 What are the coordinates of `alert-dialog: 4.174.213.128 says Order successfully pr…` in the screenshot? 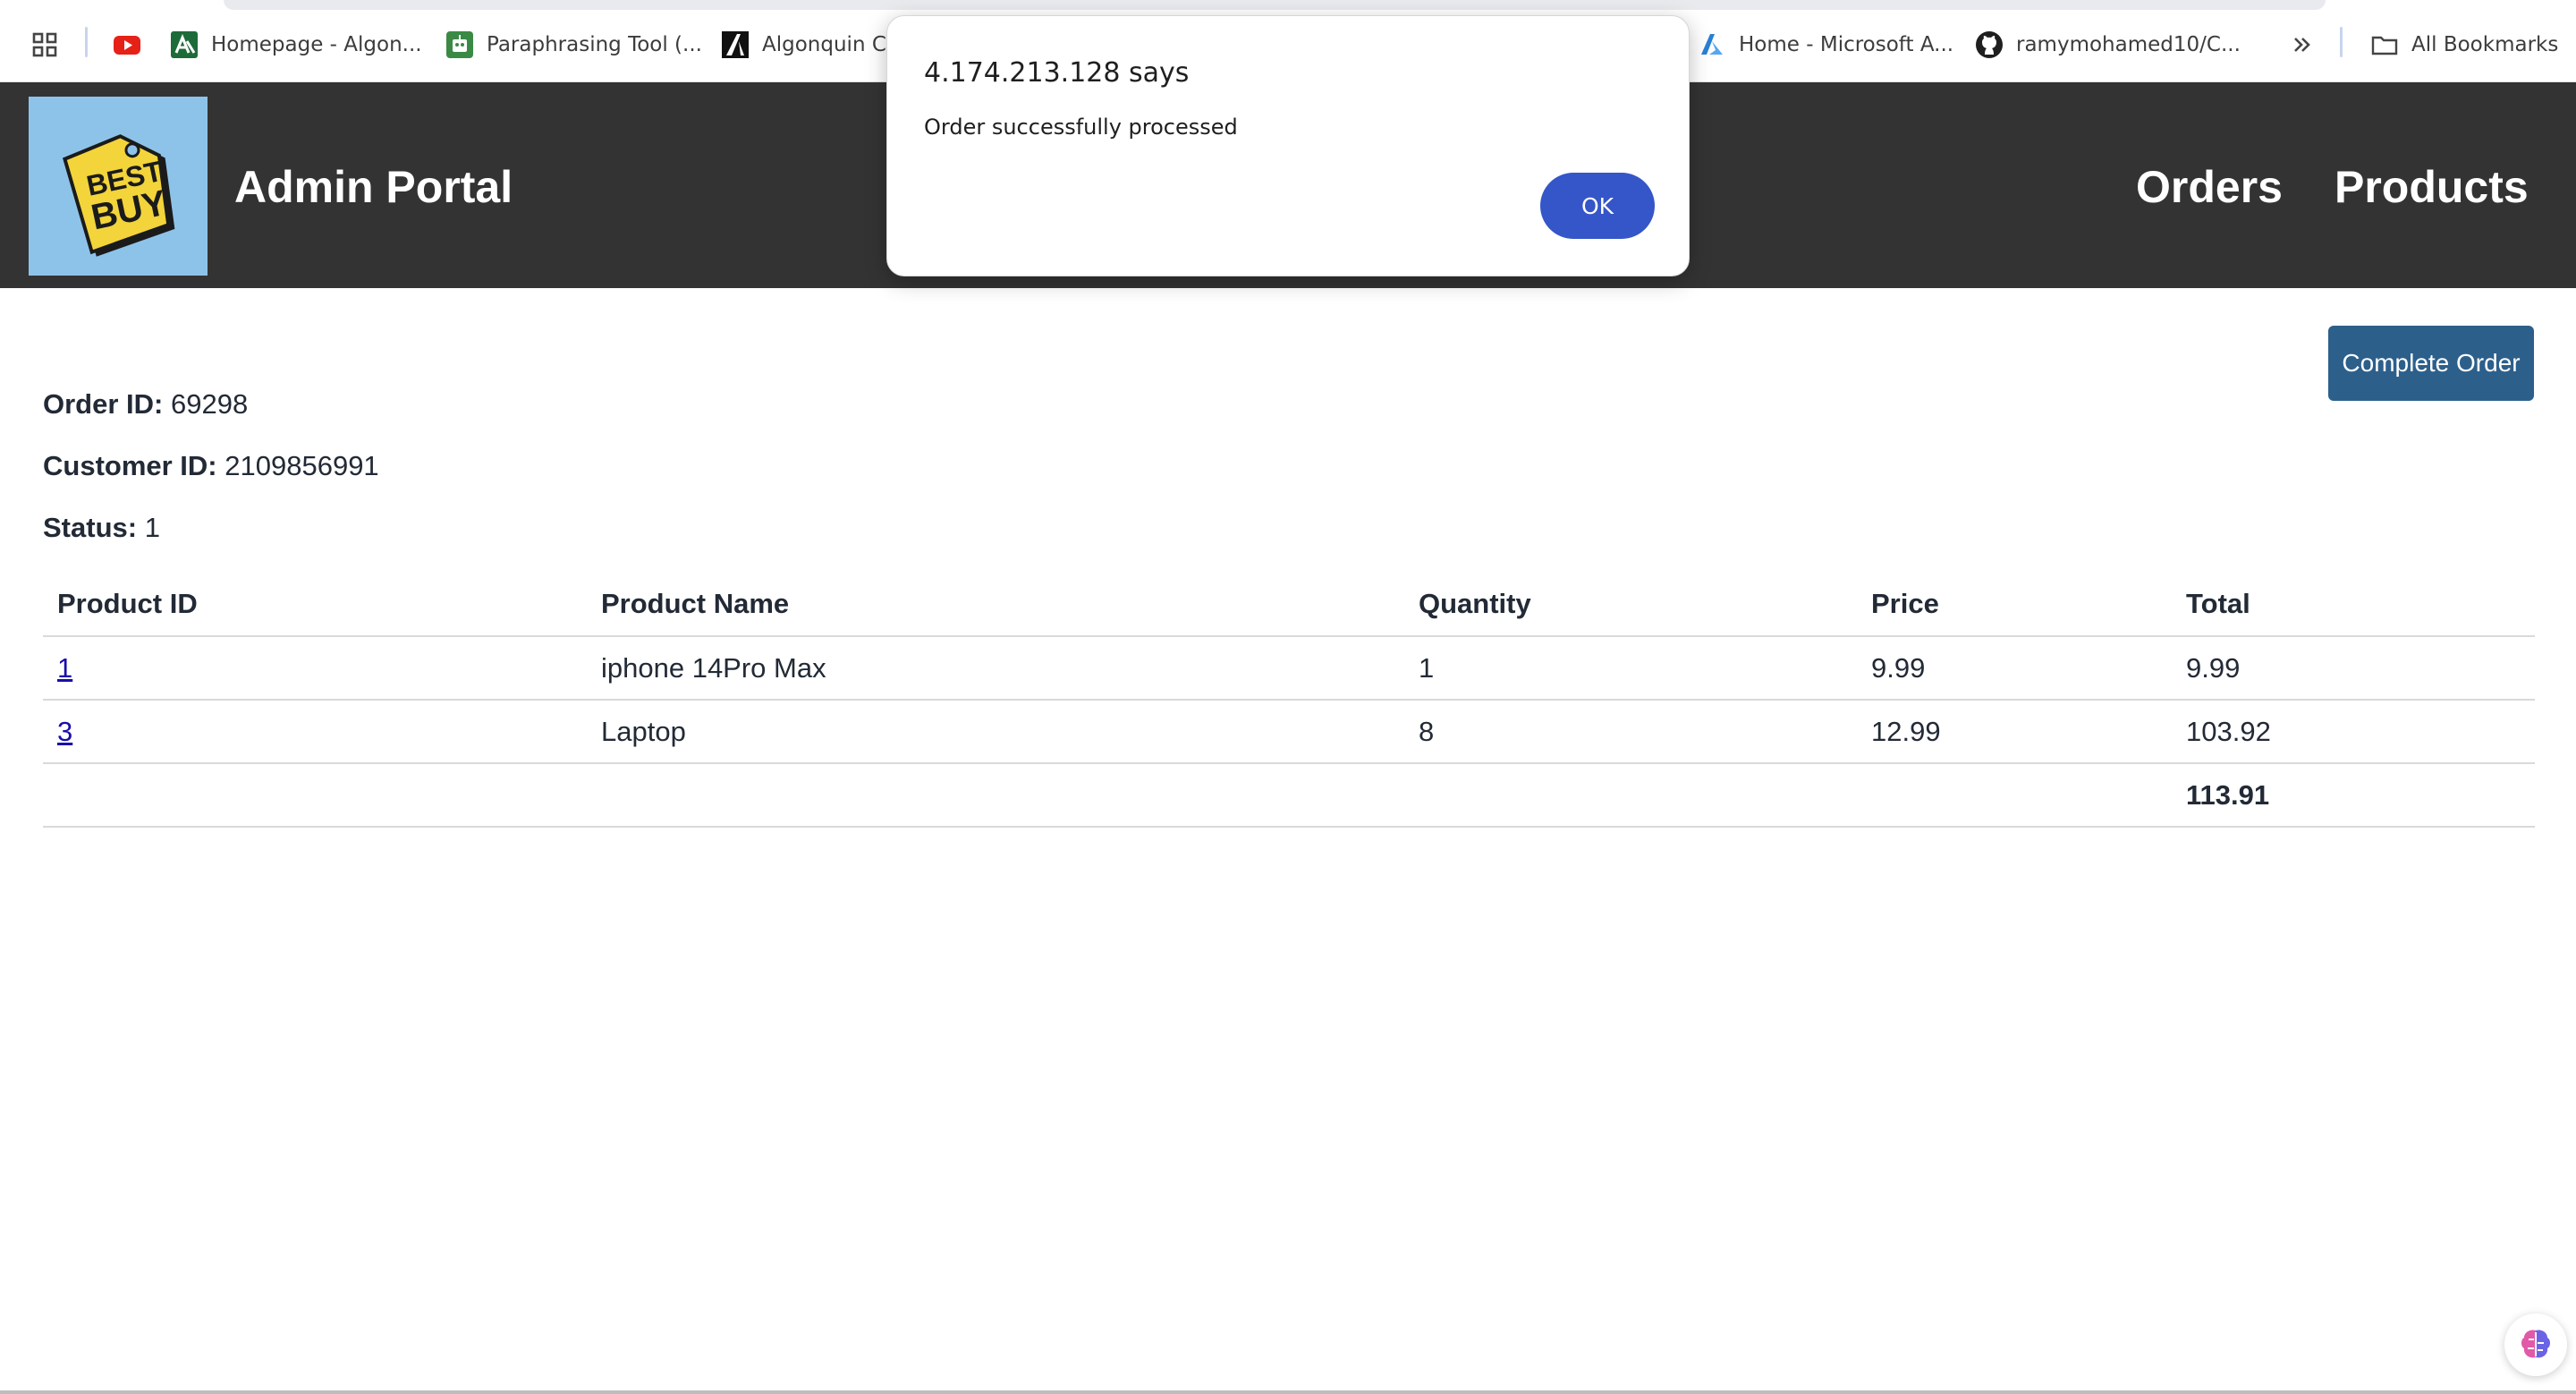 It's located at (1288, 145).